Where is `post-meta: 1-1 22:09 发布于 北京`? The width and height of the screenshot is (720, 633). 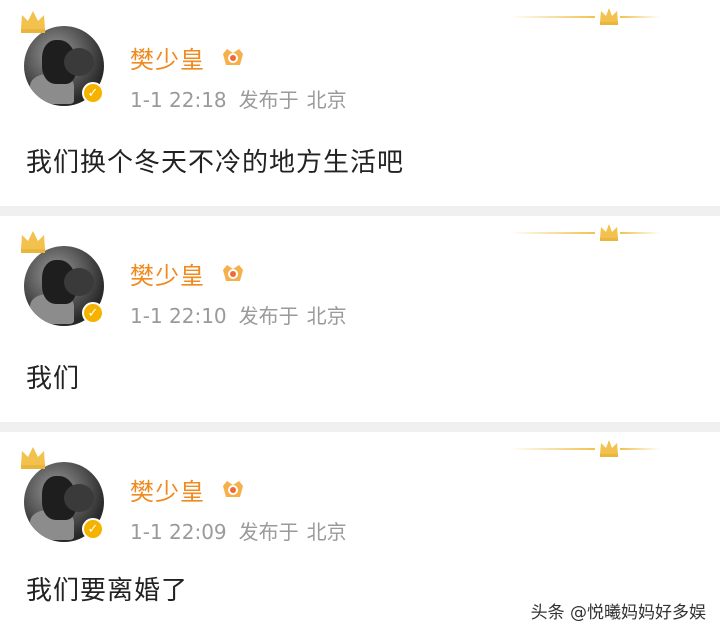 post-meta: 1-1 22:09 发布于 北京 is located at coordinates (238, 530).